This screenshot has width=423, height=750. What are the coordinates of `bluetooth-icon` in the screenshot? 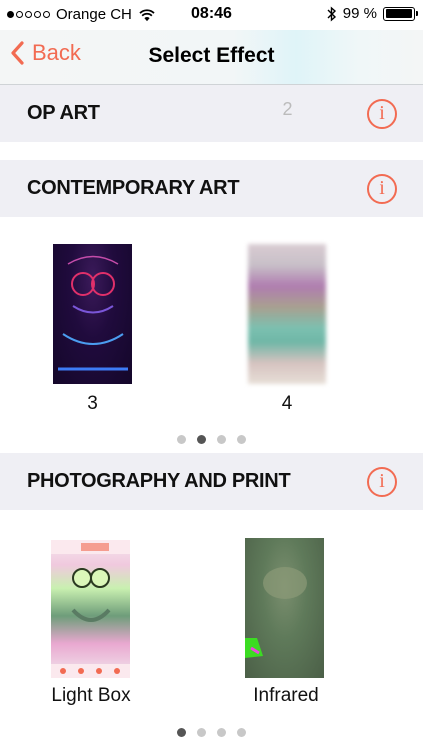 It's located at (331, 13).